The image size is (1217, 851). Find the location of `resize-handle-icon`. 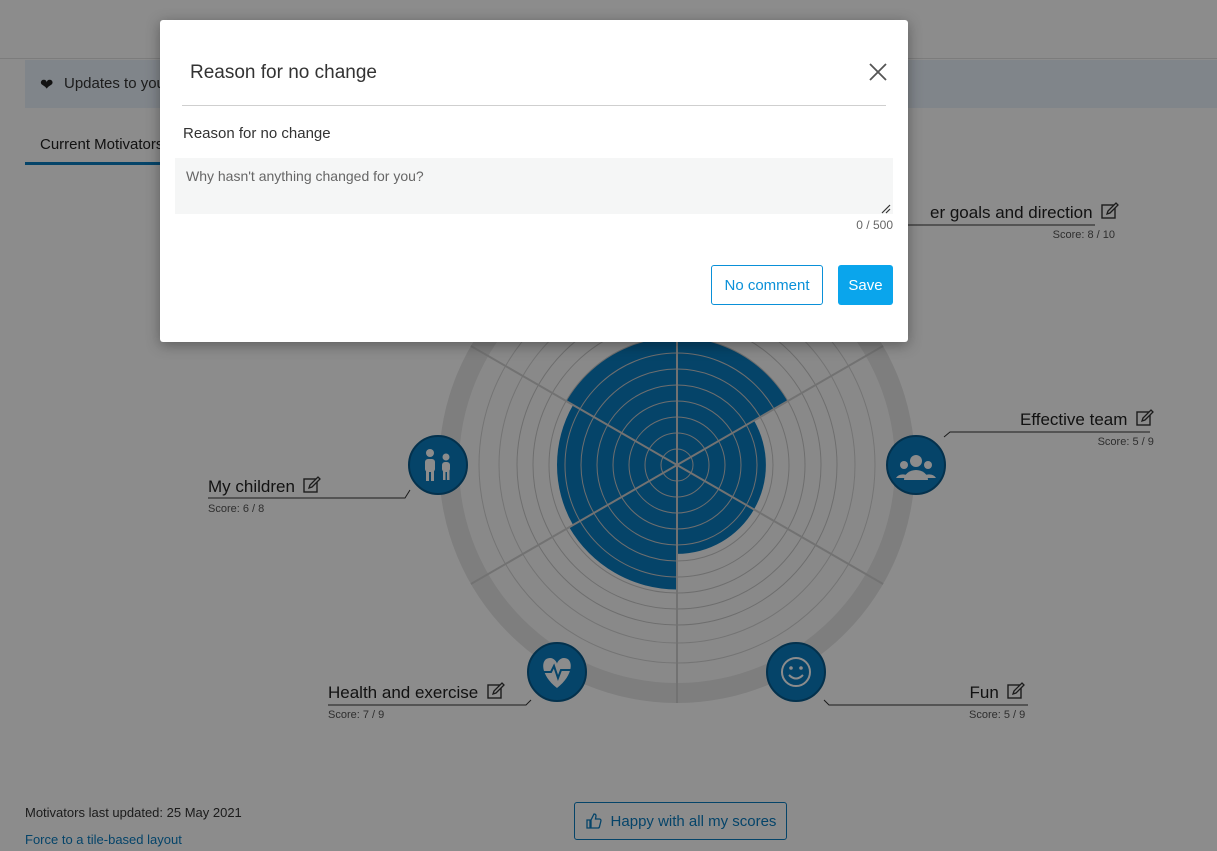

resize-handle-icon is located at coordinates (885, 208).